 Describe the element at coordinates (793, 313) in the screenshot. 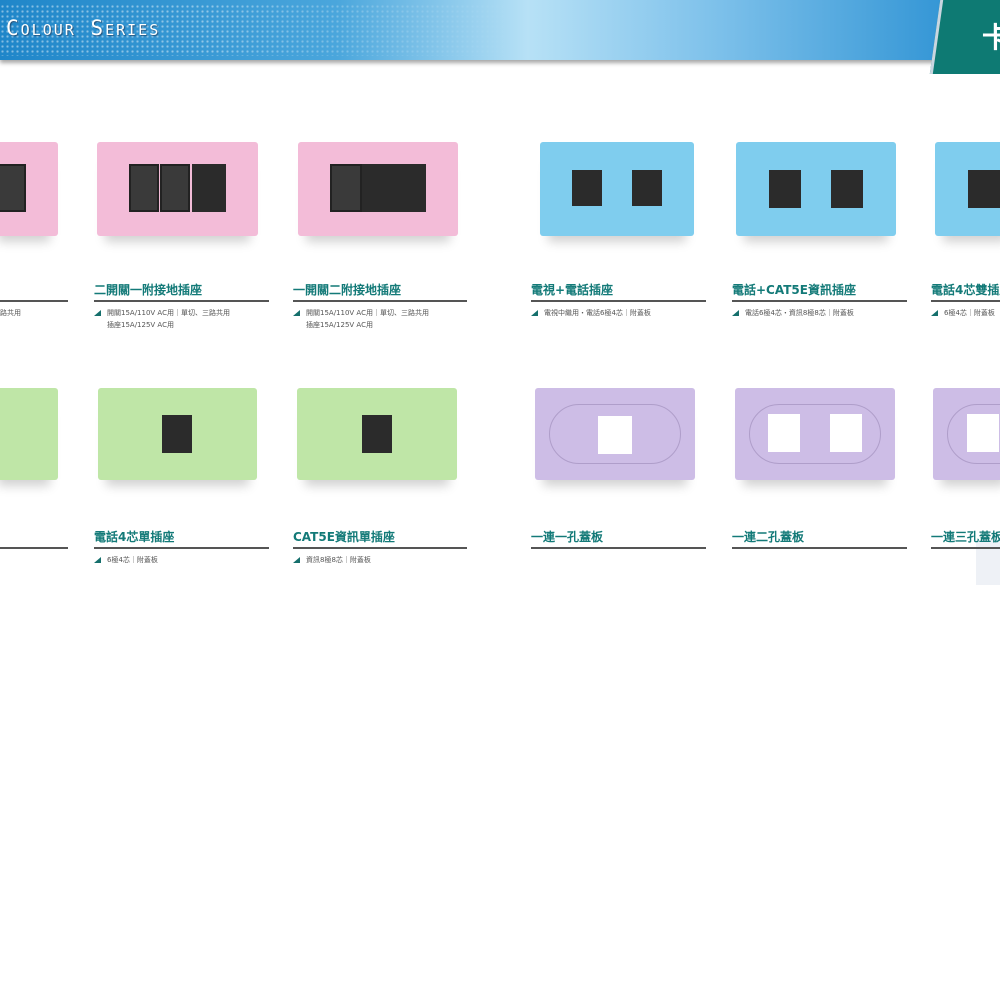

I see `product-desc: 電話6極4芯・資訊8極8芯｜附蓋板` at that location.